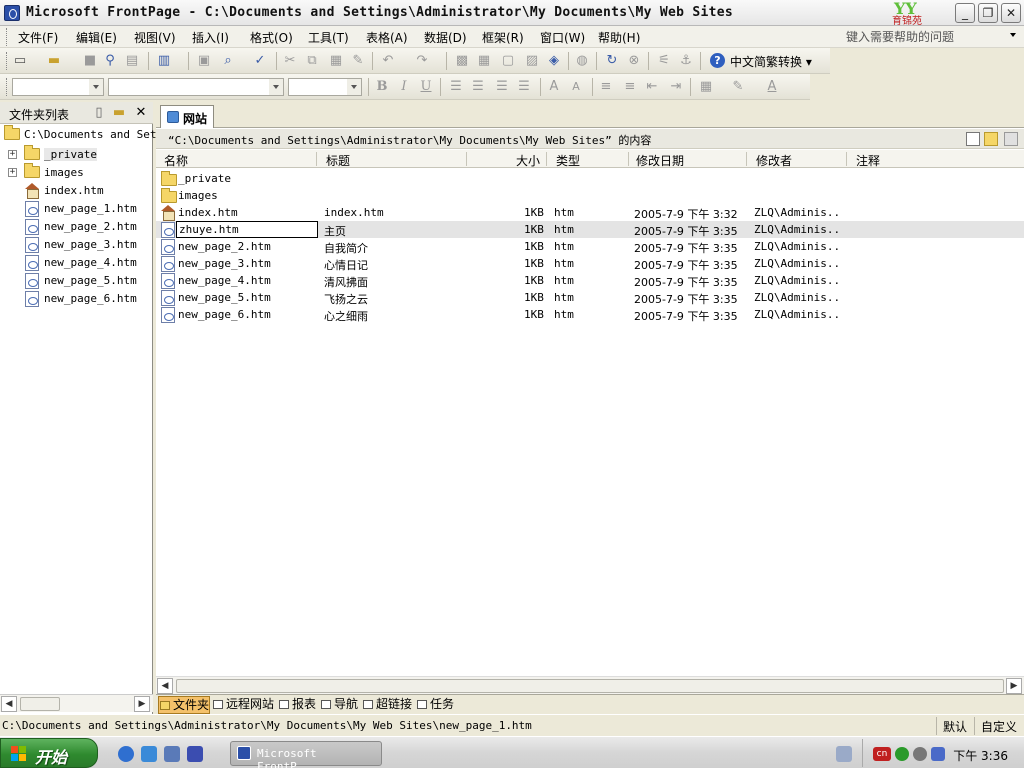 The image size is (1024, 768). What do you see at coordinates (172, 754) in the screenshot?
I see `frontpage-quicklaunch-icon` at bounding box center [172, 754].